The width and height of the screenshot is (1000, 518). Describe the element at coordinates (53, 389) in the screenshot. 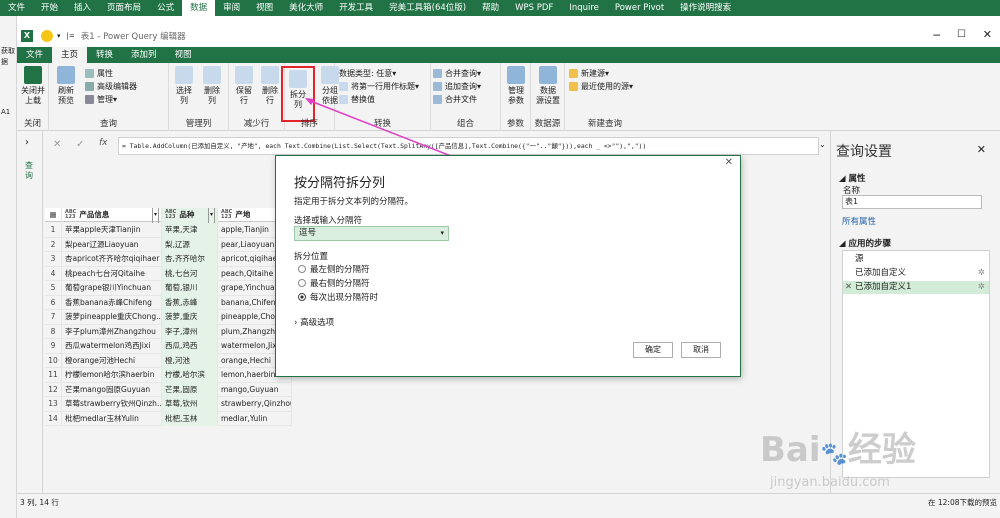

I see `row-number: 12` at that location.